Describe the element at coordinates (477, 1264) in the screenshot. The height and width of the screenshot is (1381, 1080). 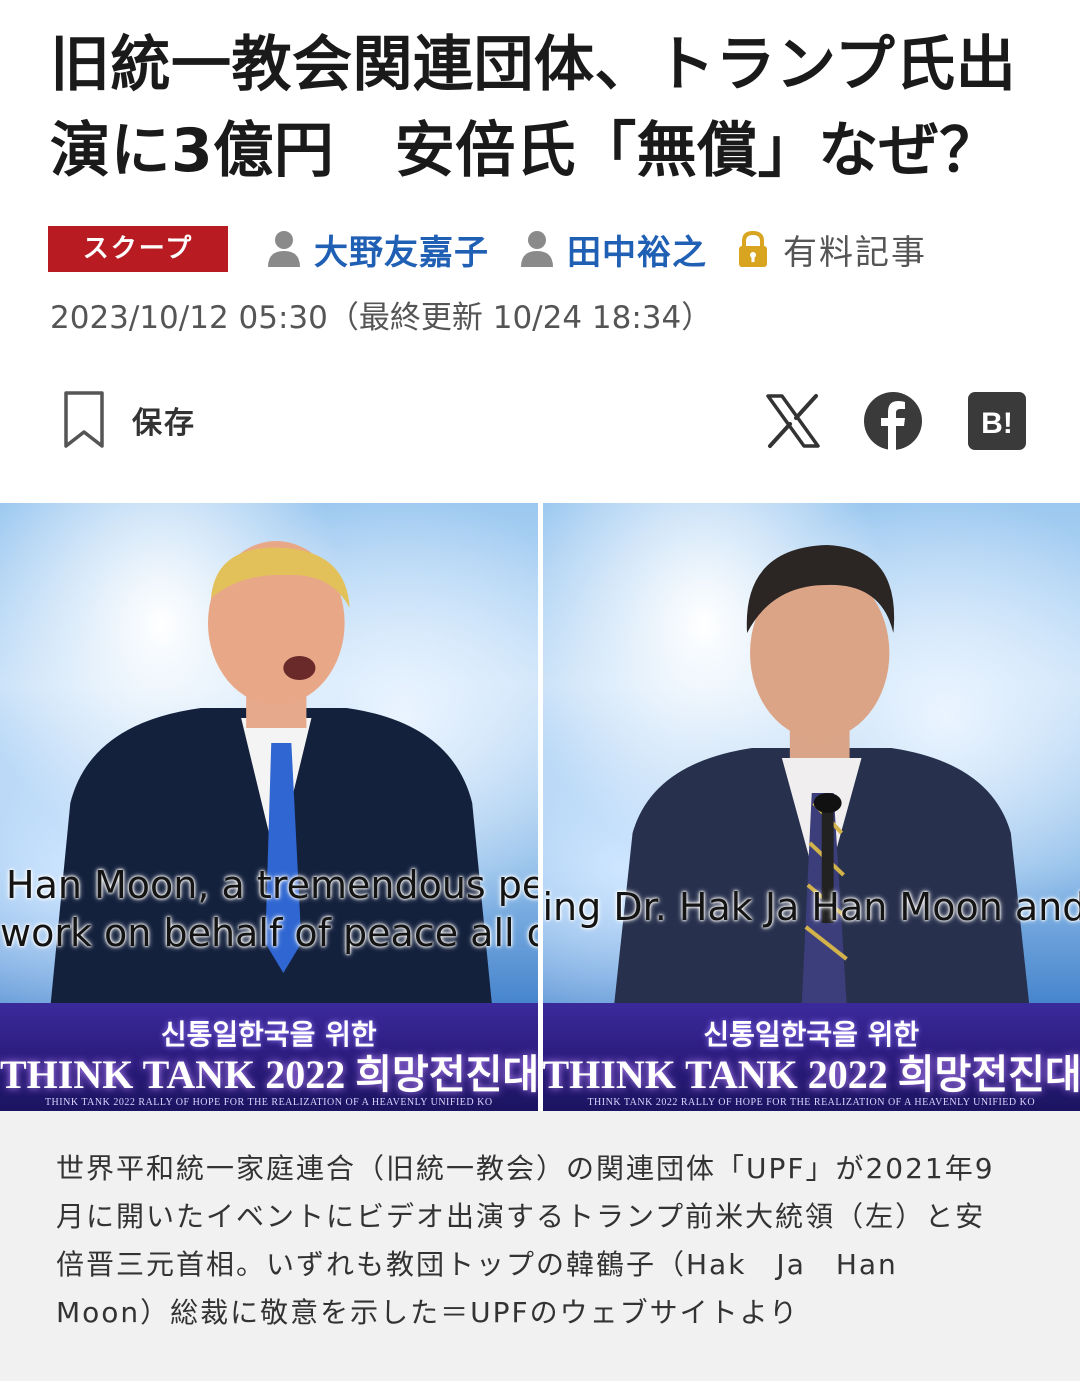
I see `caption-line-3: 倍晋三元首相。いずれも教団トップの韓鶴子（Hak Ja Han` at that location.